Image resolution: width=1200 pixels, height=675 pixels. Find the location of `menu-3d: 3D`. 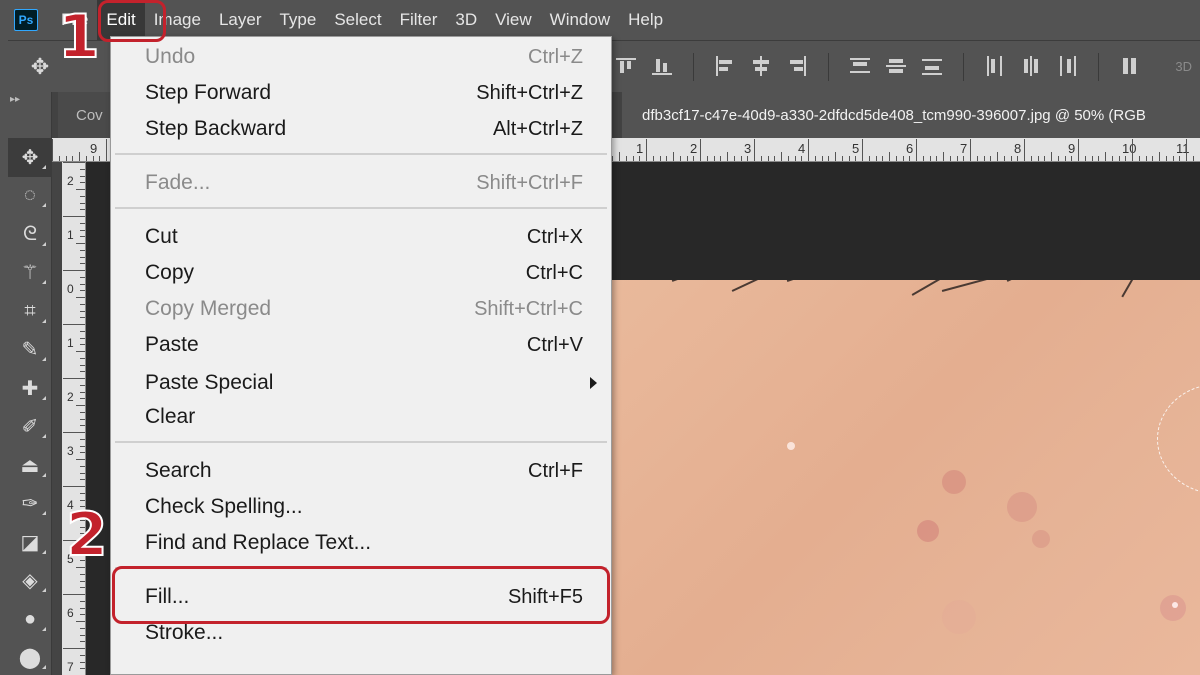

menu-3d: 3D is located at coordinates (466, 20).